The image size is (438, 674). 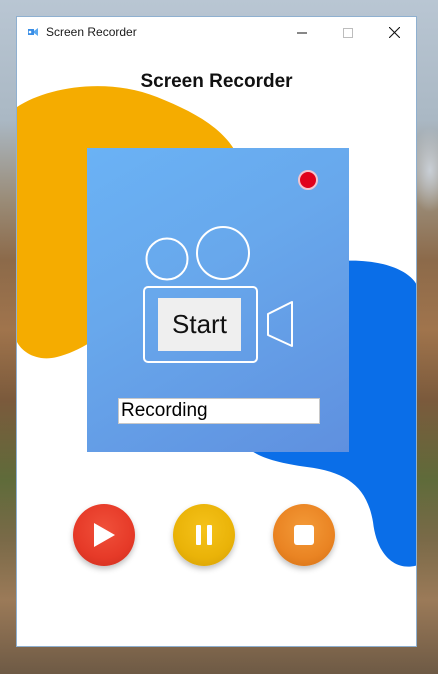 What do you see at coordinates (216, 32) in the screenshot?
I see `title-bar: Screen Recorder` at bounding box center [216, 32].